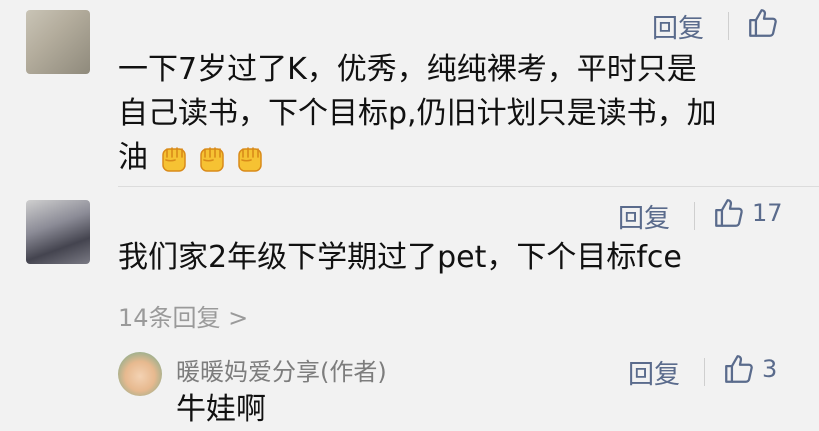 Image resolution: width=819 pixels, height=431 pixels. Describe the element at coordinates (183, 315) in the screenshot. I see `view-replies-link: 14条回复 >` at that location.